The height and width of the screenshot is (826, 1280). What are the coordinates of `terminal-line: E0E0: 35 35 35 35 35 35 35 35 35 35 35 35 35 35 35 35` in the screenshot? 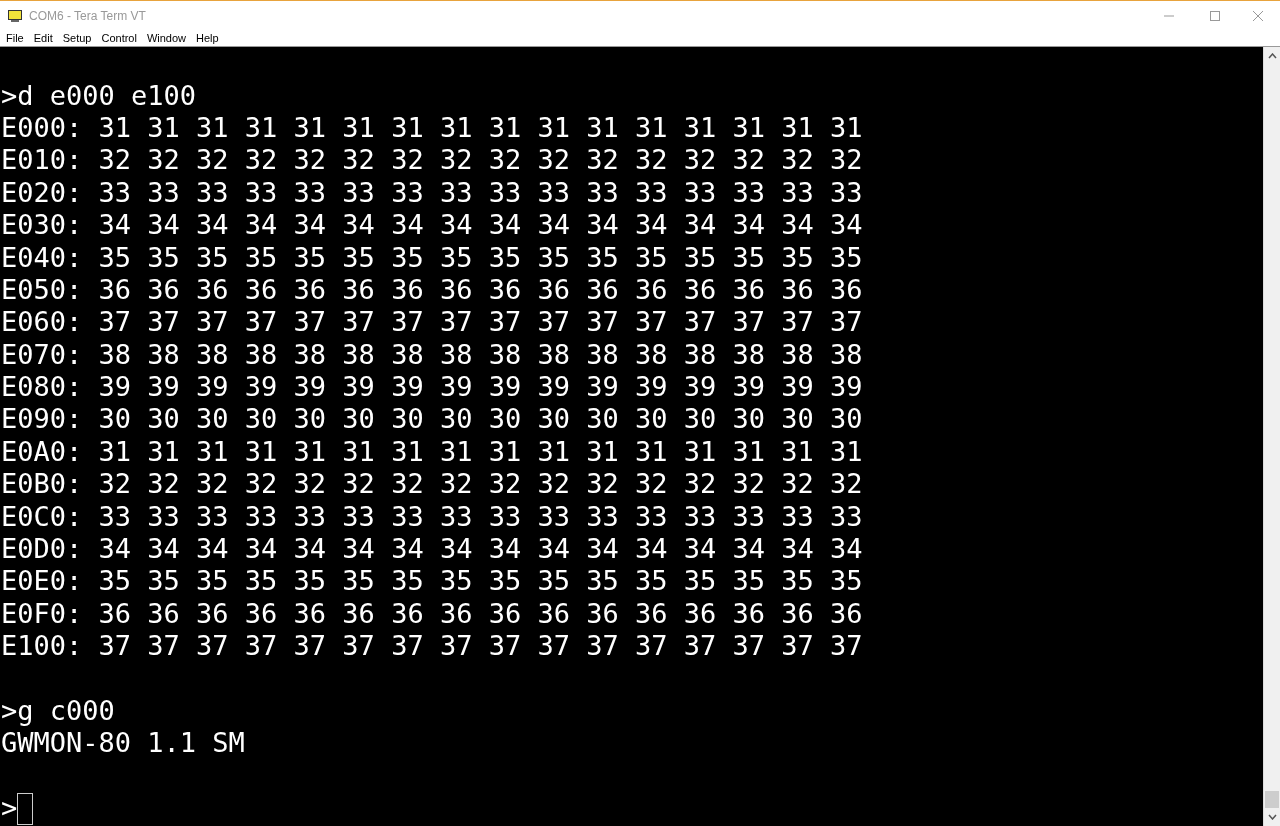 It's located at (432, 581).